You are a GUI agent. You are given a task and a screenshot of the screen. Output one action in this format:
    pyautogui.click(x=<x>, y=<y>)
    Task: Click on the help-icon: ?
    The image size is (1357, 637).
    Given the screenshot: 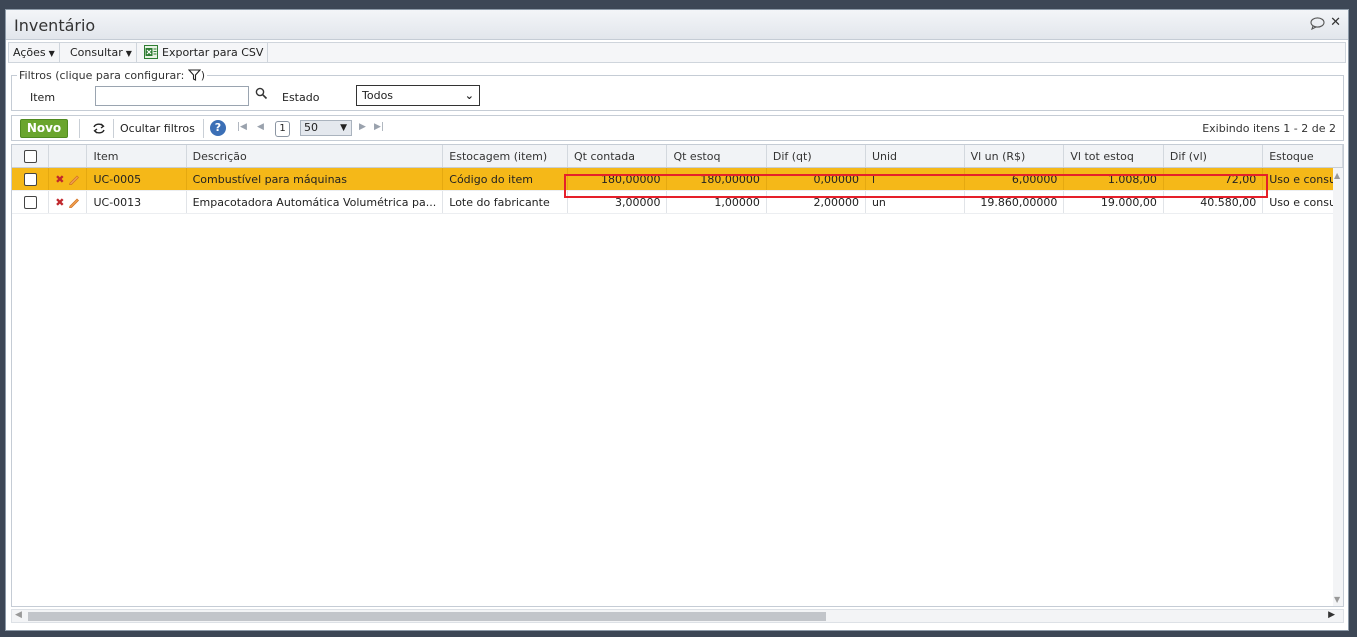 What is the action you would take?
    pyautogui.click(x=218, y=128)
    